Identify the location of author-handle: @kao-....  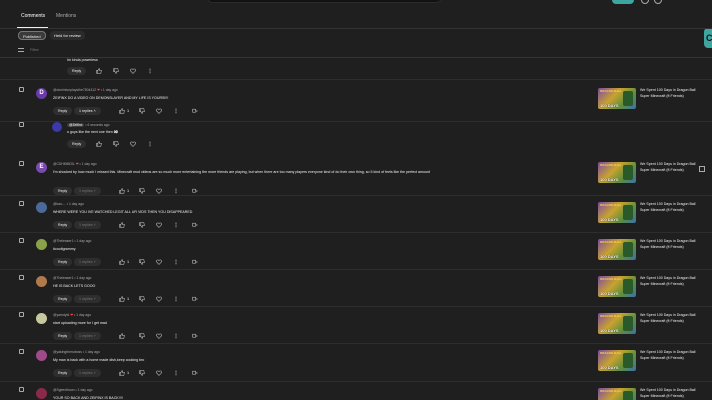
(59, 204).